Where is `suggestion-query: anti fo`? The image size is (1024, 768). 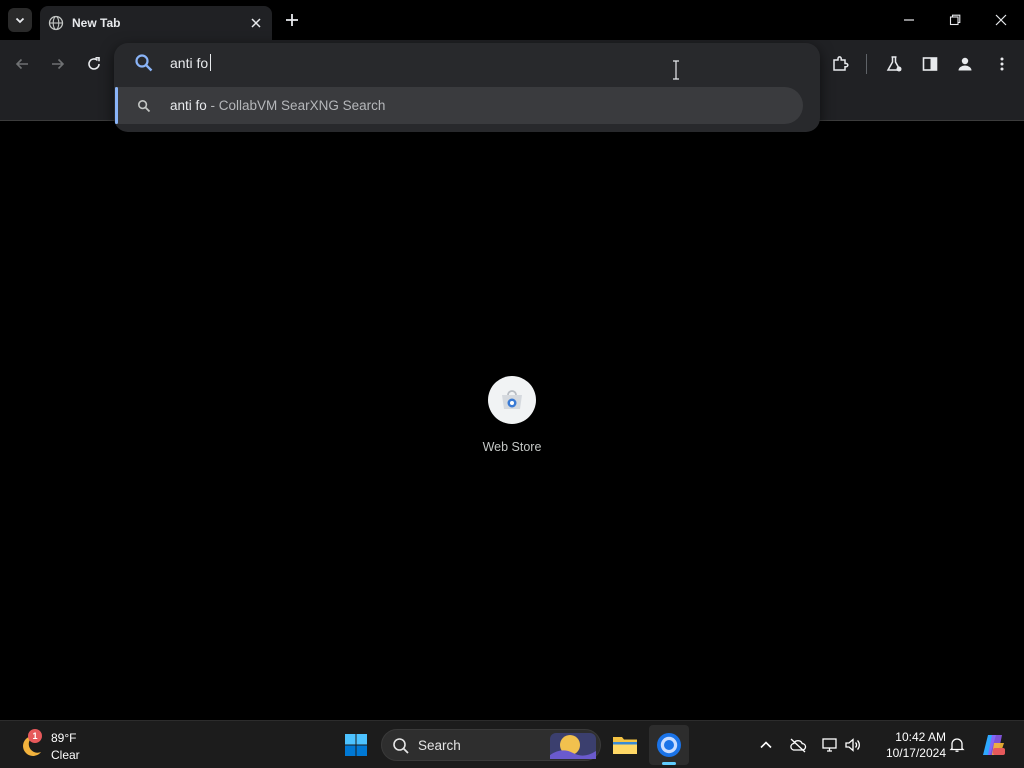
suggestion-query: anti fo is located at coordinates (188, 105).